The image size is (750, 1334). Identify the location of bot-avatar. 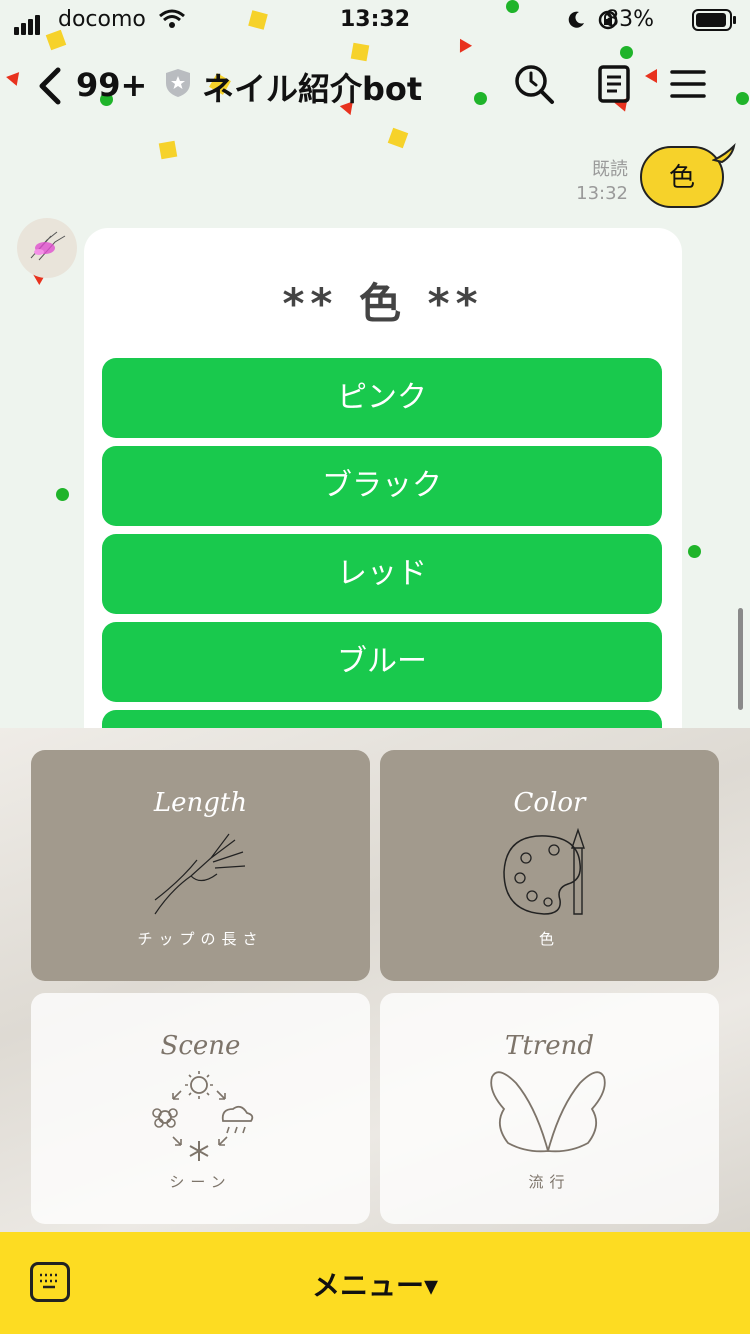
(47, 248).